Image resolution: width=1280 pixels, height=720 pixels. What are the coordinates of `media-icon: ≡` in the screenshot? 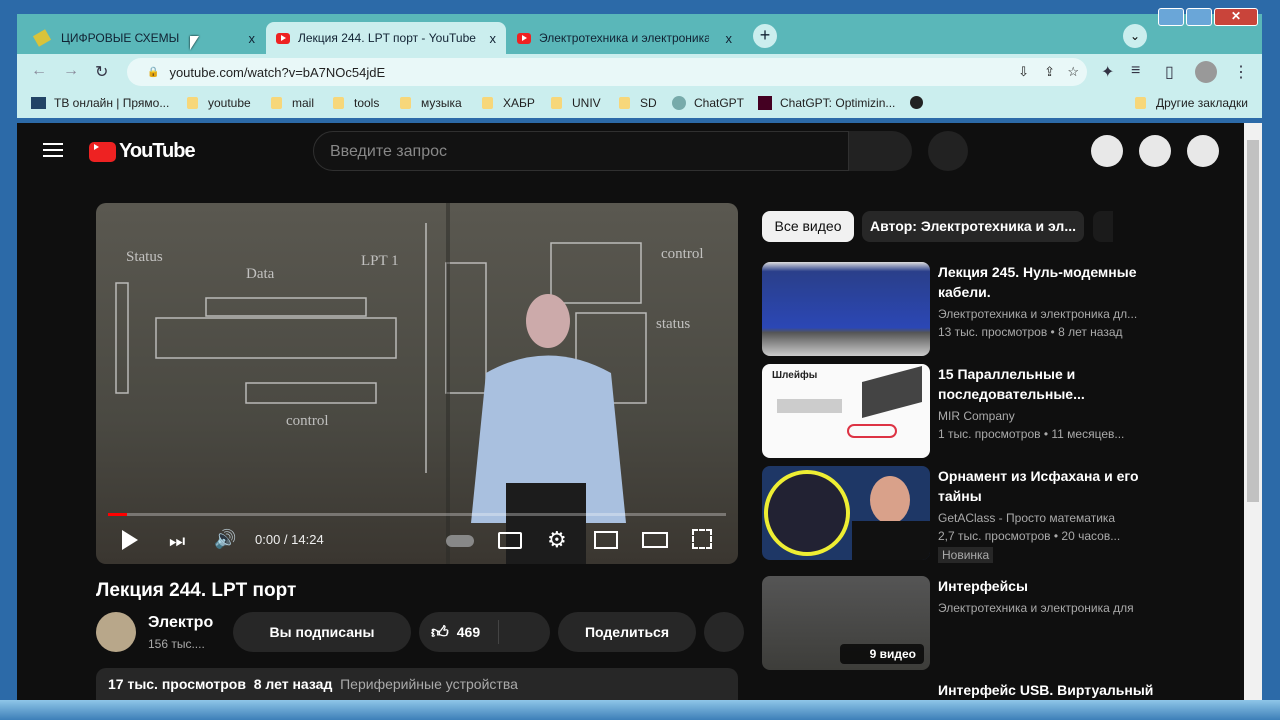 It's located at (1135, 71).